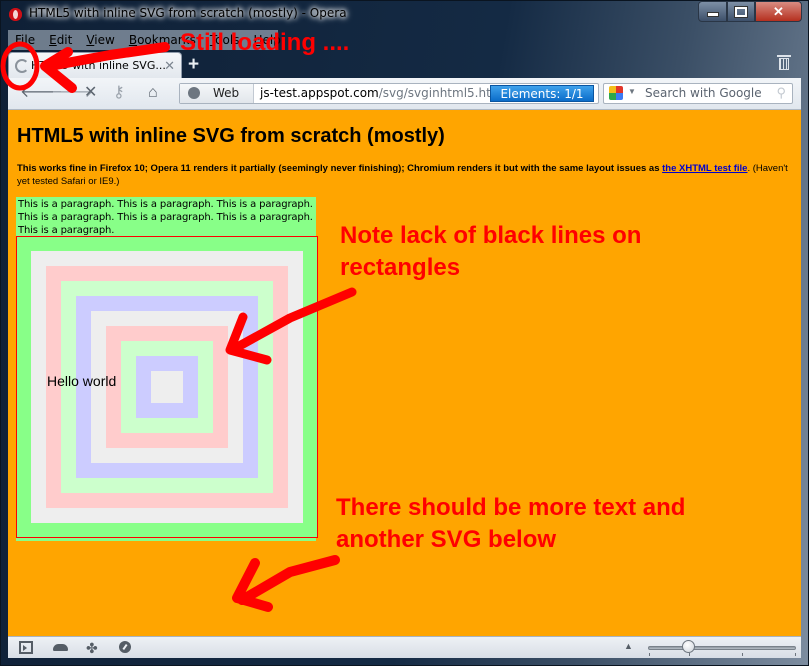  Describe the element at coordinates (60, 647) in the screenshot. I see `unite-cloud-icon` at that location.